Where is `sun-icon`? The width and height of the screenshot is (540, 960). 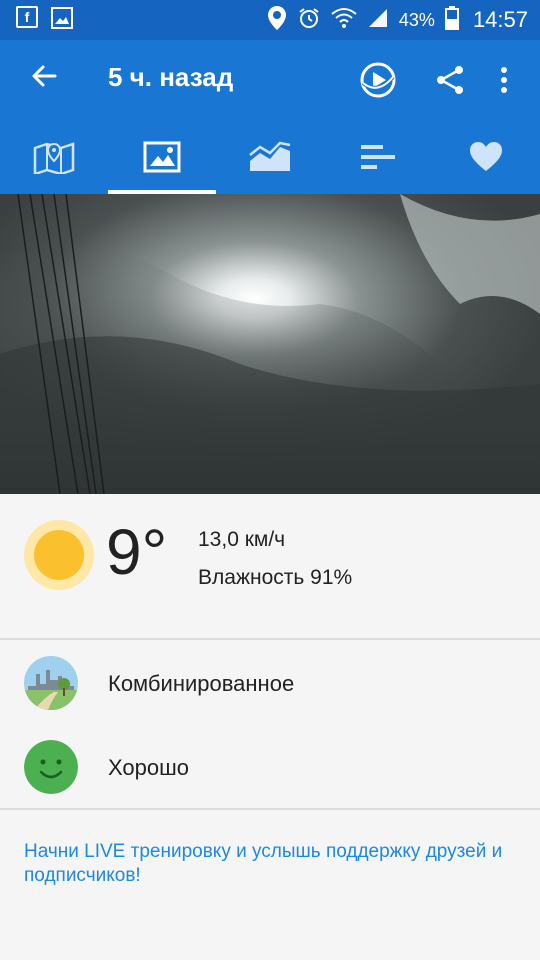
sun-icon is located at coordinates (59, 555).